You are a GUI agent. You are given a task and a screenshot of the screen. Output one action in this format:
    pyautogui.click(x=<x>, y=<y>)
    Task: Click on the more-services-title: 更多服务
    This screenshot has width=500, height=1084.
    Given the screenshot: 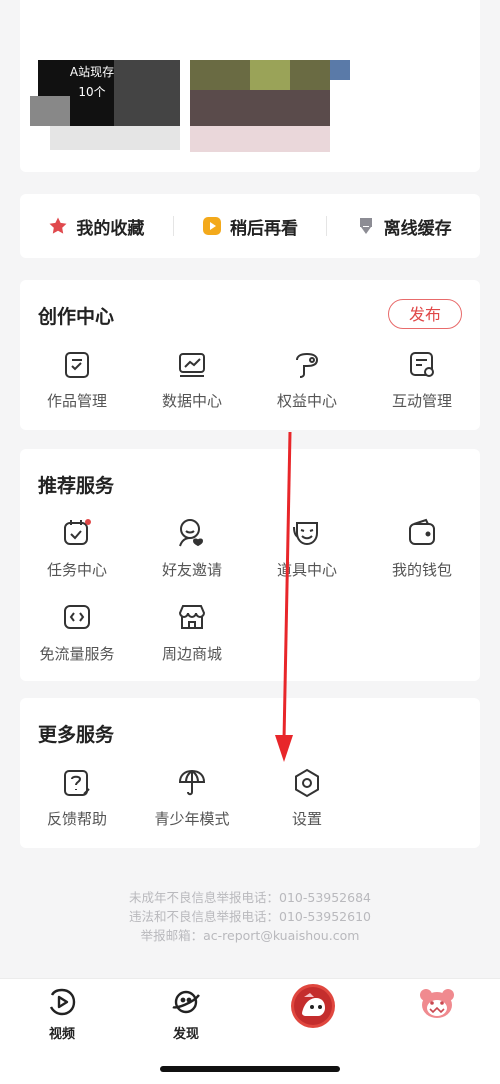 What is the action you would take?
    pyautogui.click(x=76, y=735)
    